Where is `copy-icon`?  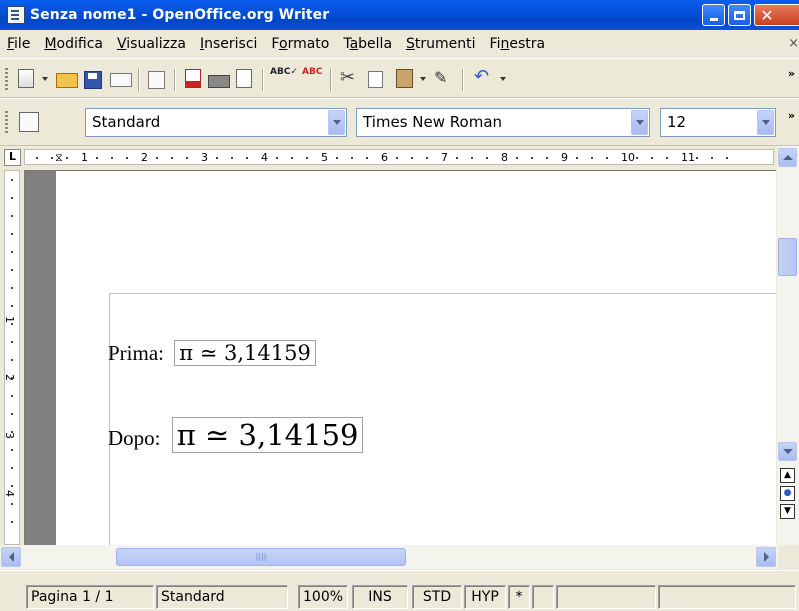
copy-icon is located at coordinates (375, 79).